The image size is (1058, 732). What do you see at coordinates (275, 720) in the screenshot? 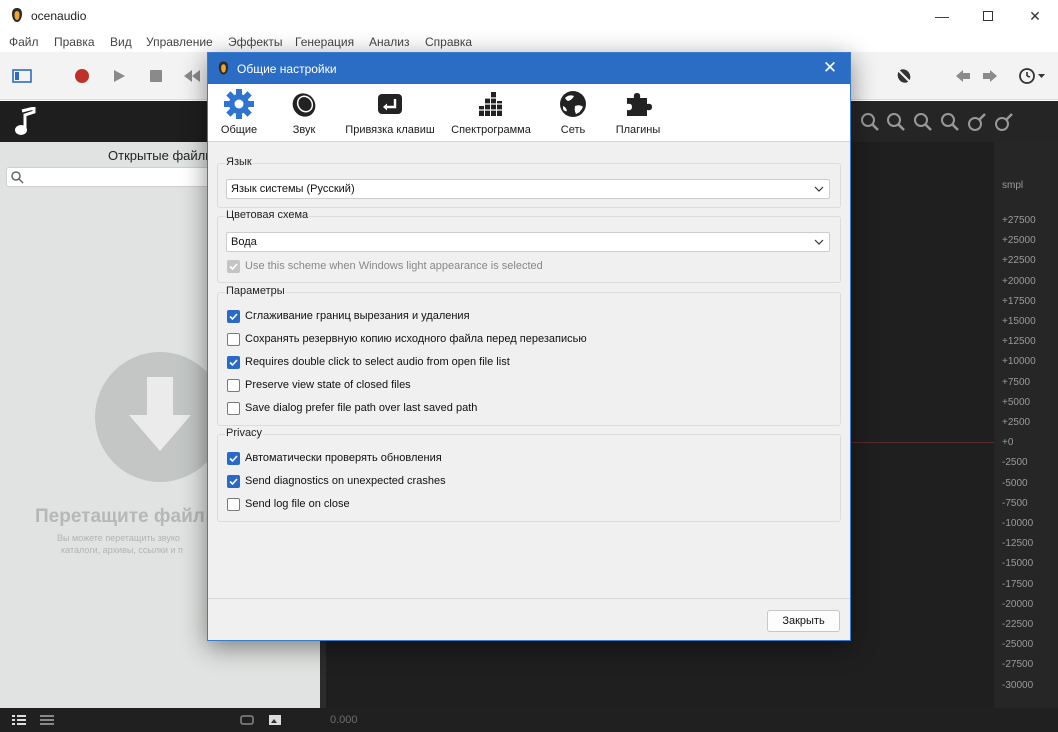
I see `image-icon` at bounding box center [275, 720].